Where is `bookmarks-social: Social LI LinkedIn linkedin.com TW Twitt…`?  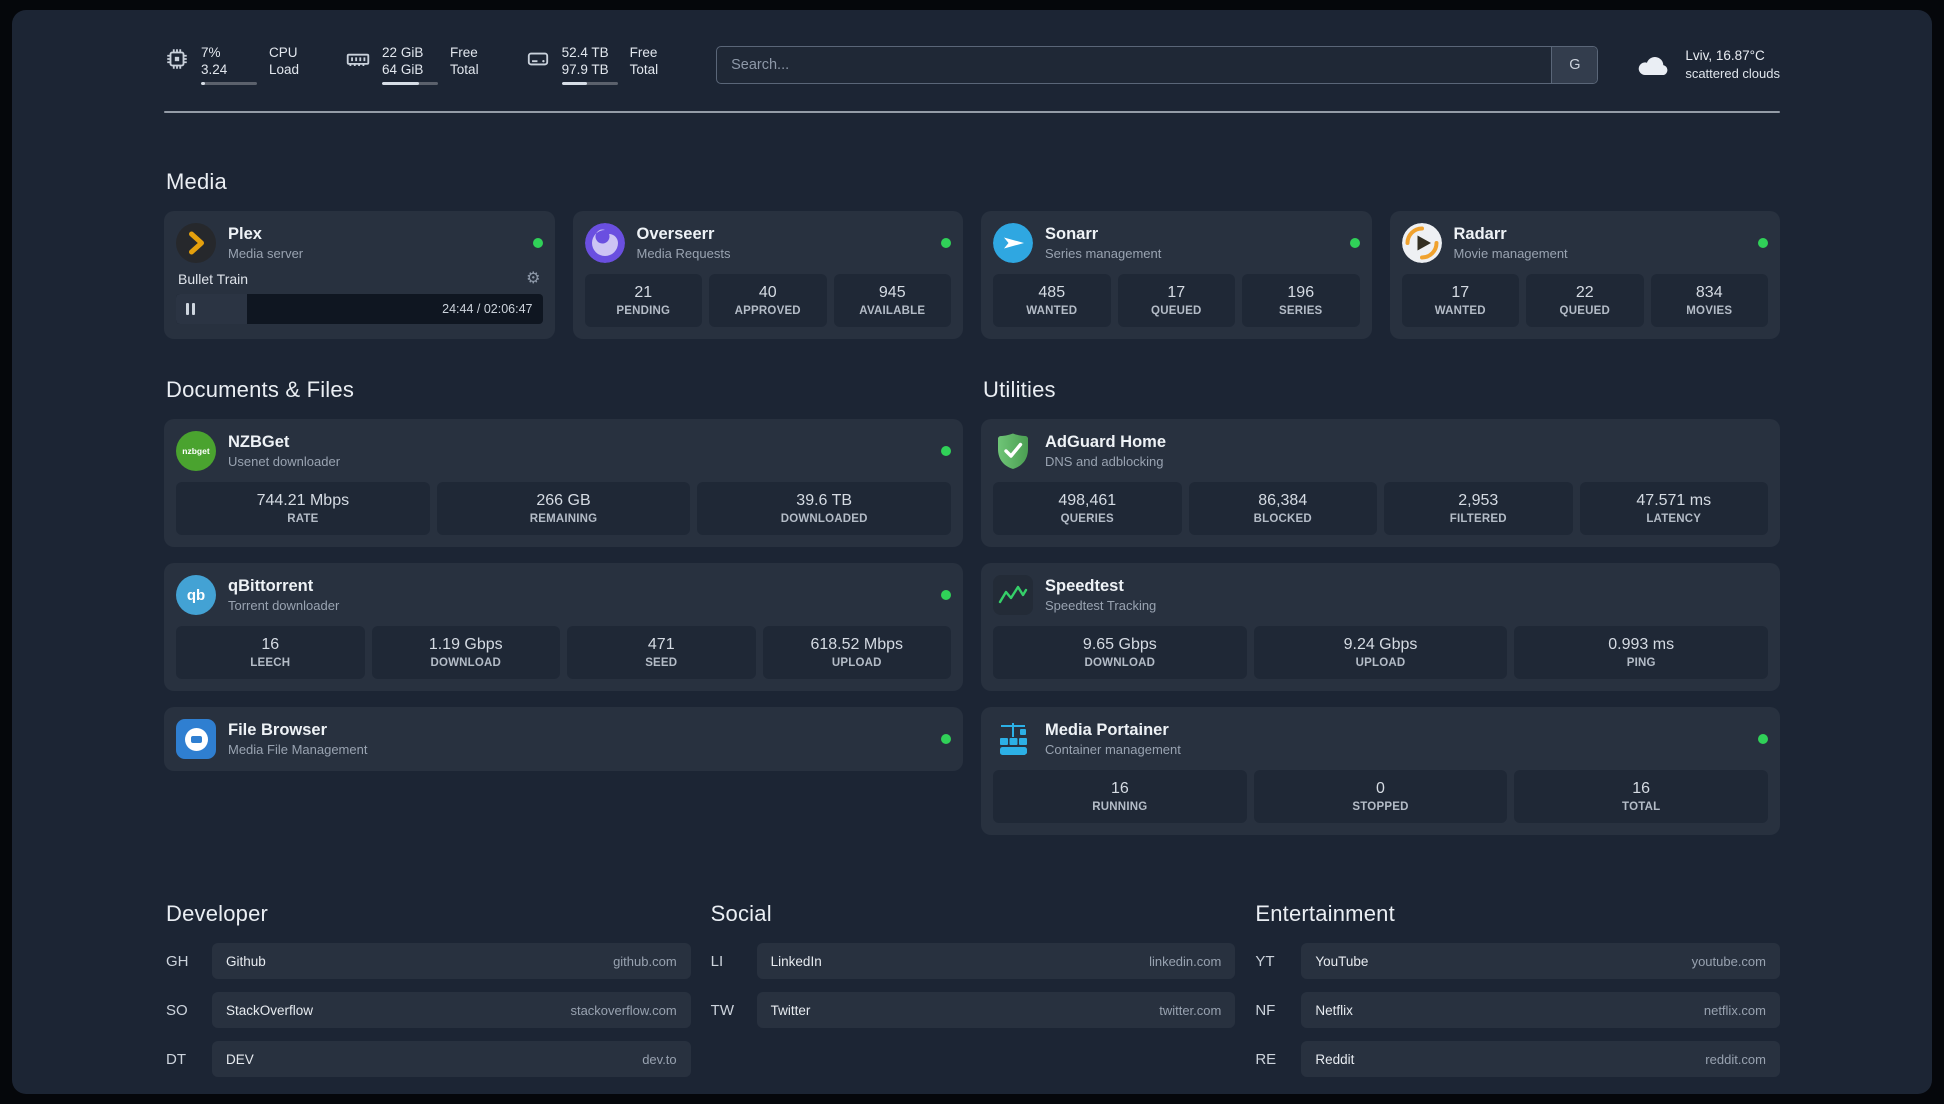
bookmarks-social: Social LI LinkedIn linkedin.com TW Twitt… is located at coordinates (972, 964).